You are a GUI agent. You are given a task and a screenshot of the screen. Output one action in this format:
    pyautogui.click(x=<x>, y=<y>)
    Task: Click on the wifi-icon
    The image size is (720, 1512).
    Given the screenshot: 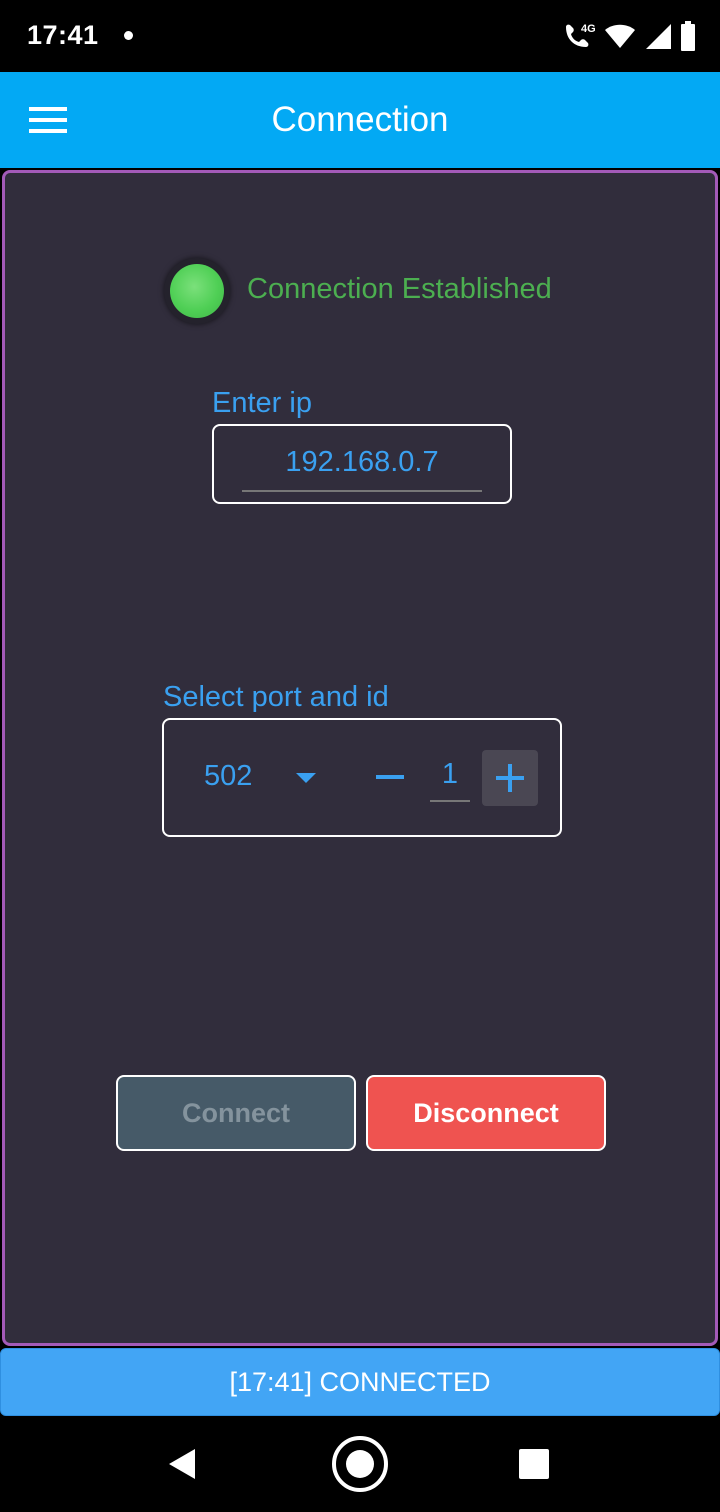 What is the action you would take?
    pyautogui.click(x=620, y=36)
    